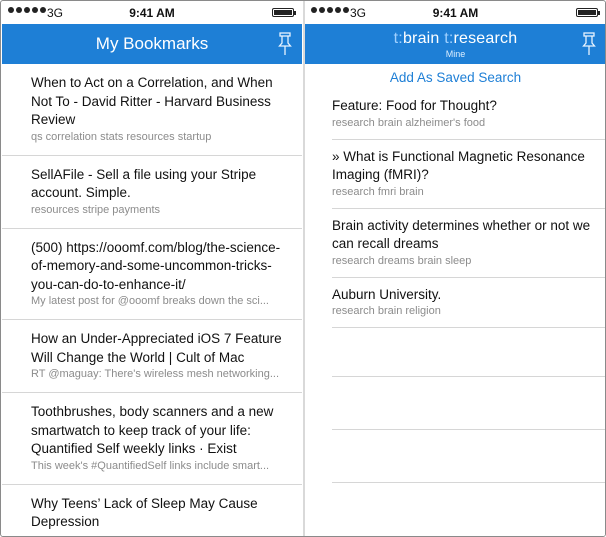 Image resolution: width=606 pixels, height=537 pixels. I want to click on page-title: My Bookmarks, so click(152, 43).